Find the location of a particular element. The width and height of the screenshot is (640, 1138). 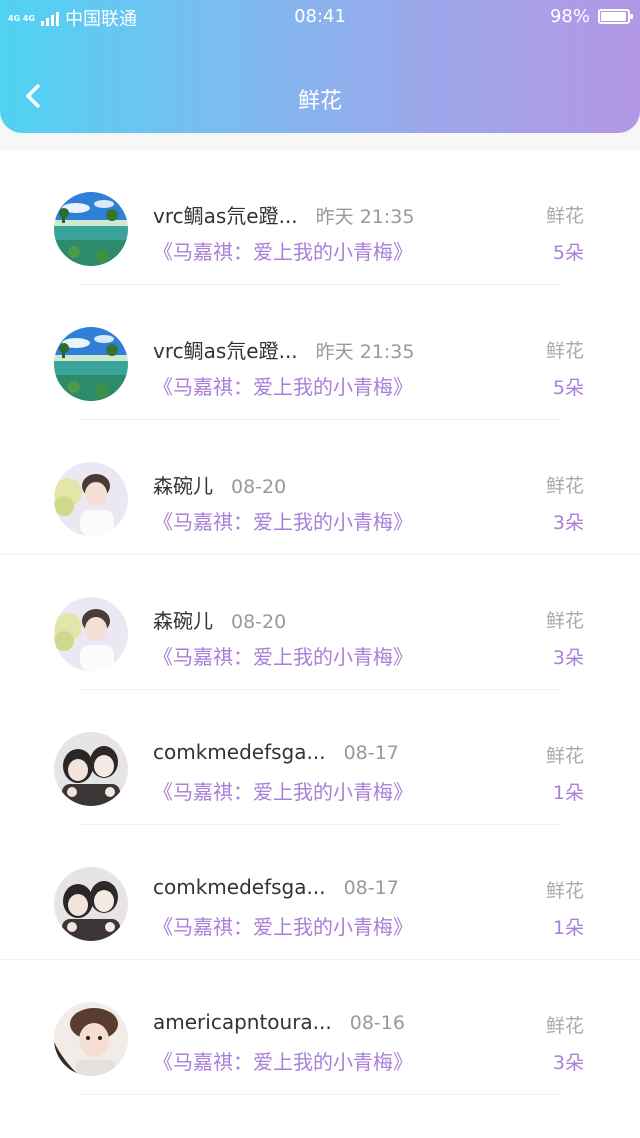

selfie-avatar is located at coordinates (91, 1039).